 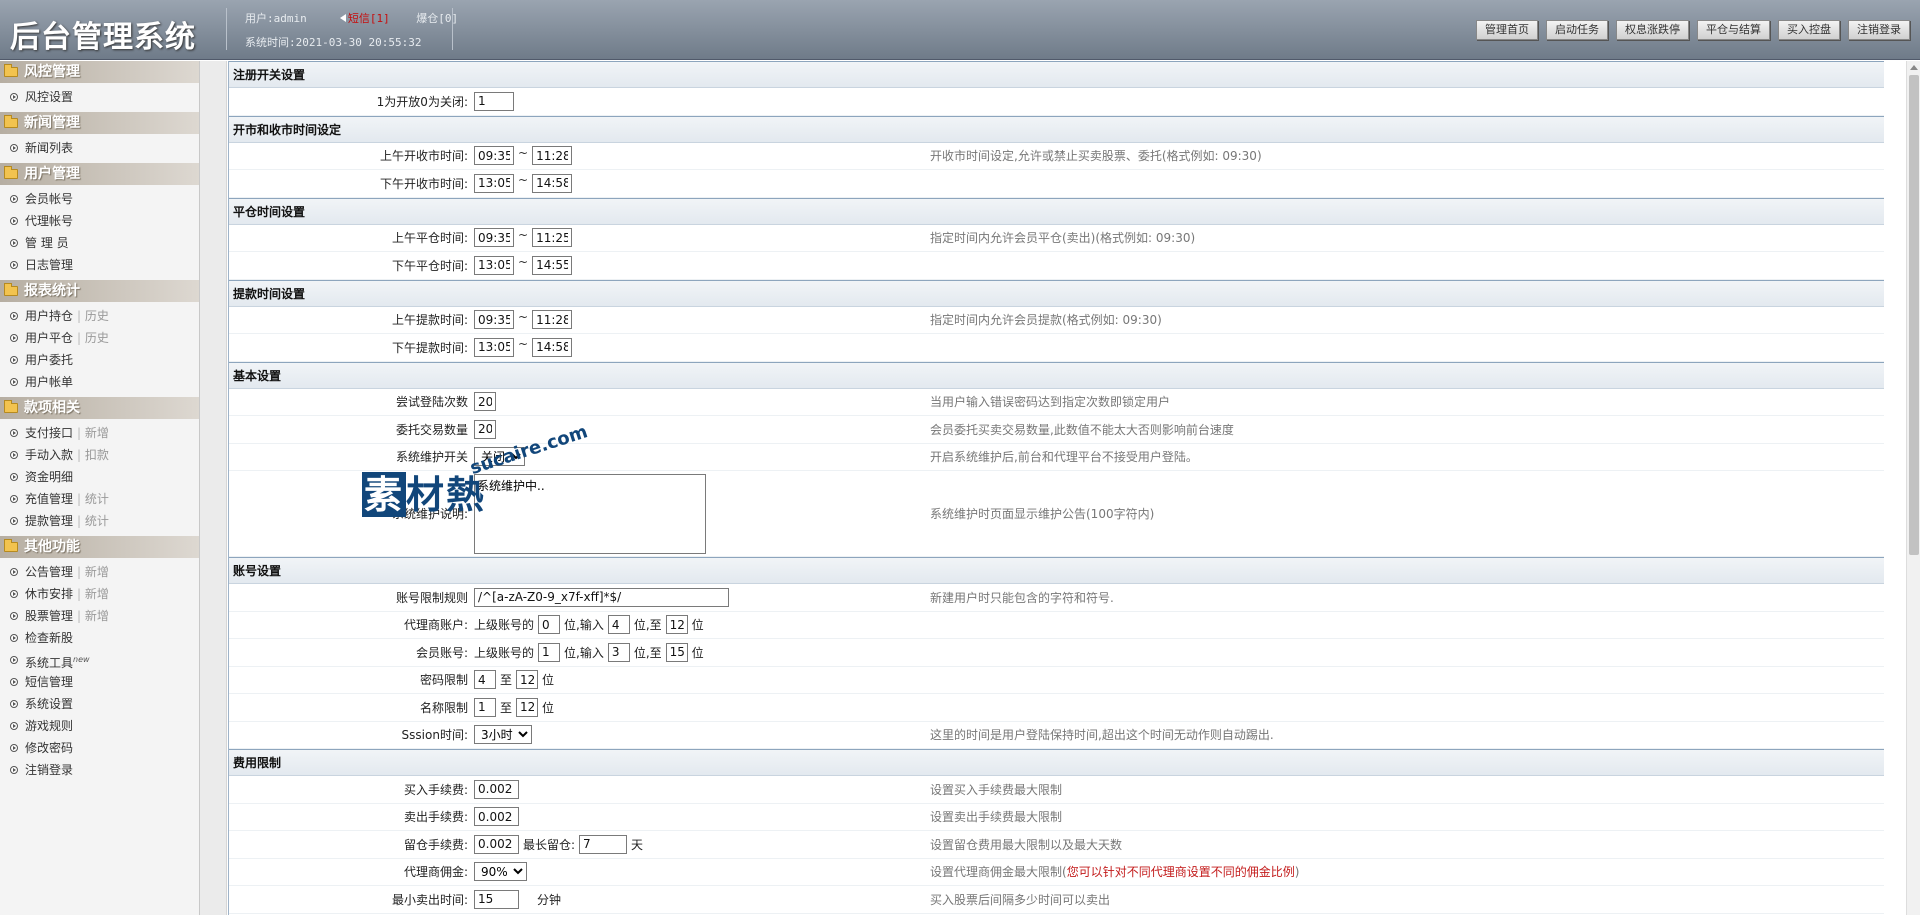 What do you see at coordinates (99, 97) in the screenshot?
I see `sidebar-item: 风控设置` at bounding box center [99, 97].